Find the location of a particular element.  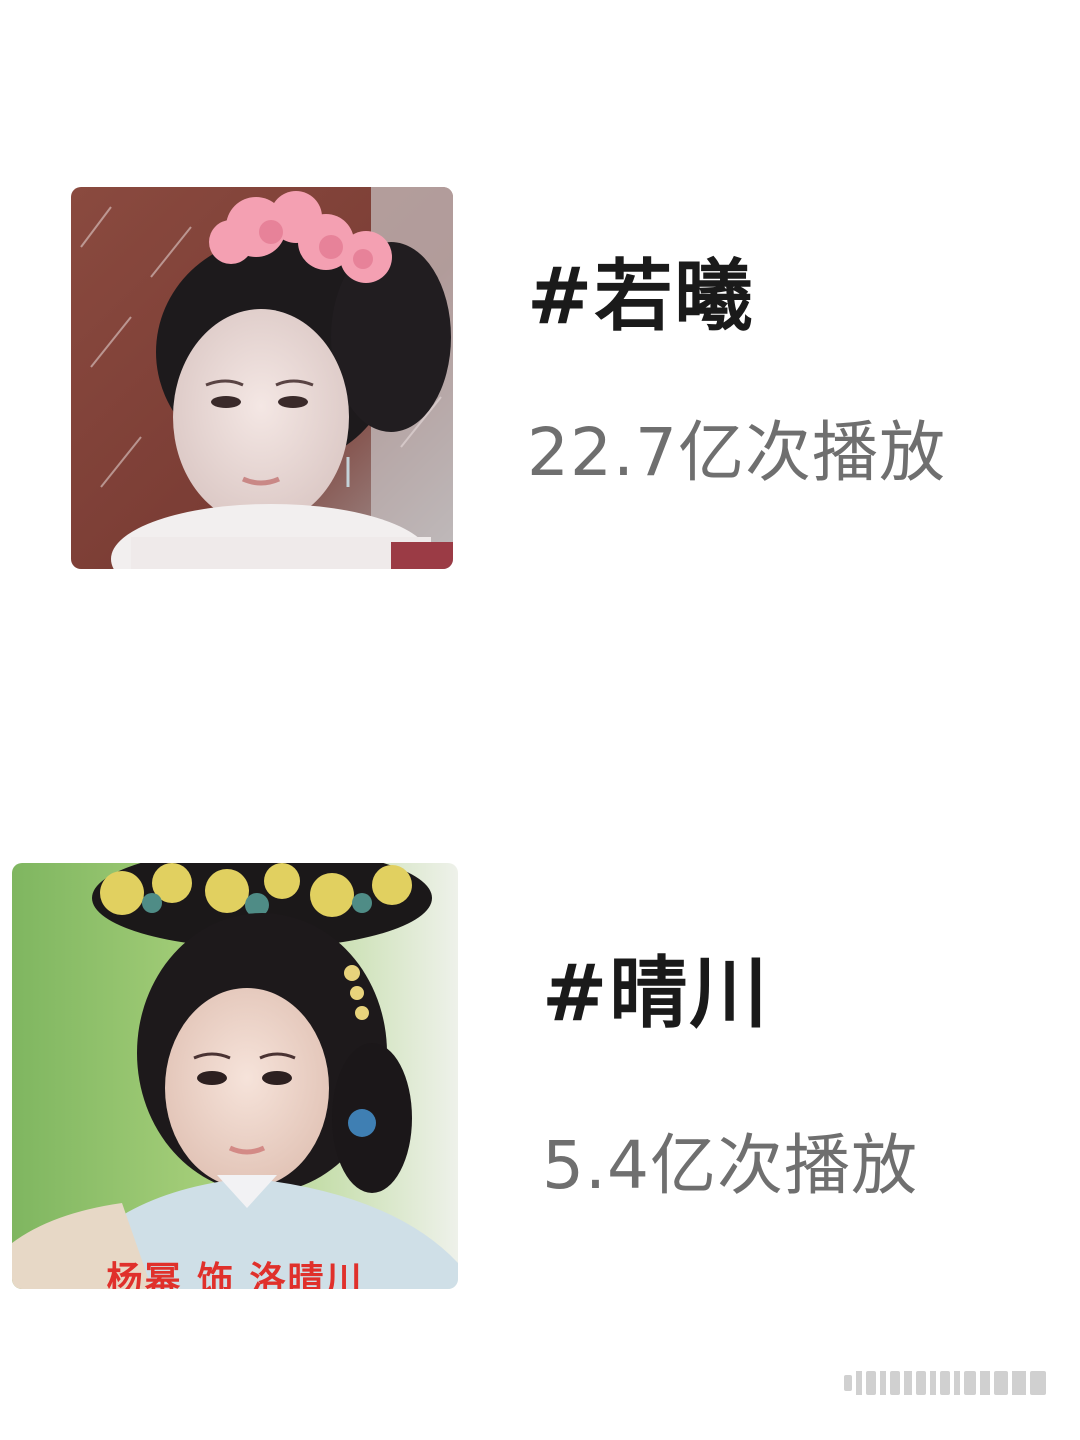

topic-thumbnail-ruoxi is located at coordinates (262, 378).